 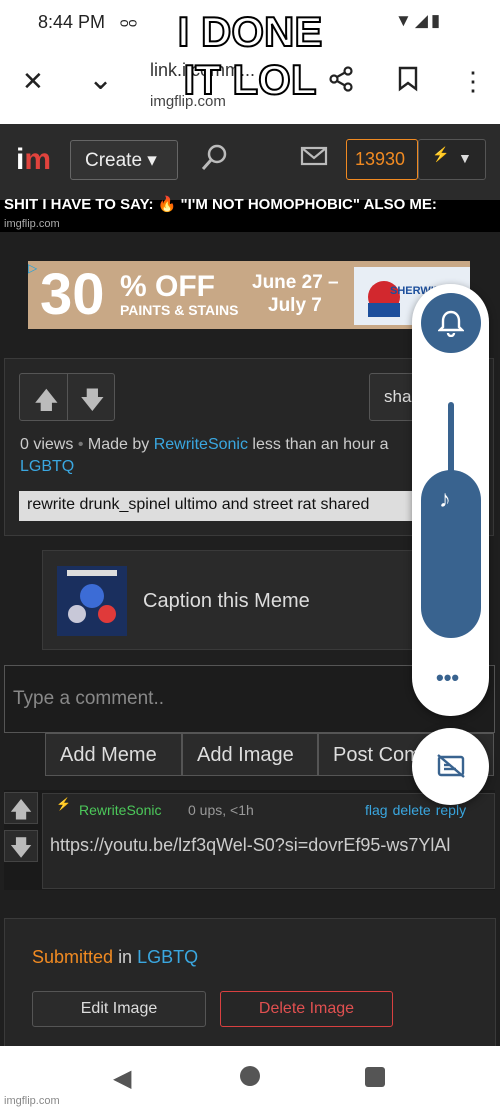 What do you see at coordinates (250, 31) in the screenshot?
I see `overlay-caption-line1: I DONE` at bounding box center [250, 31].